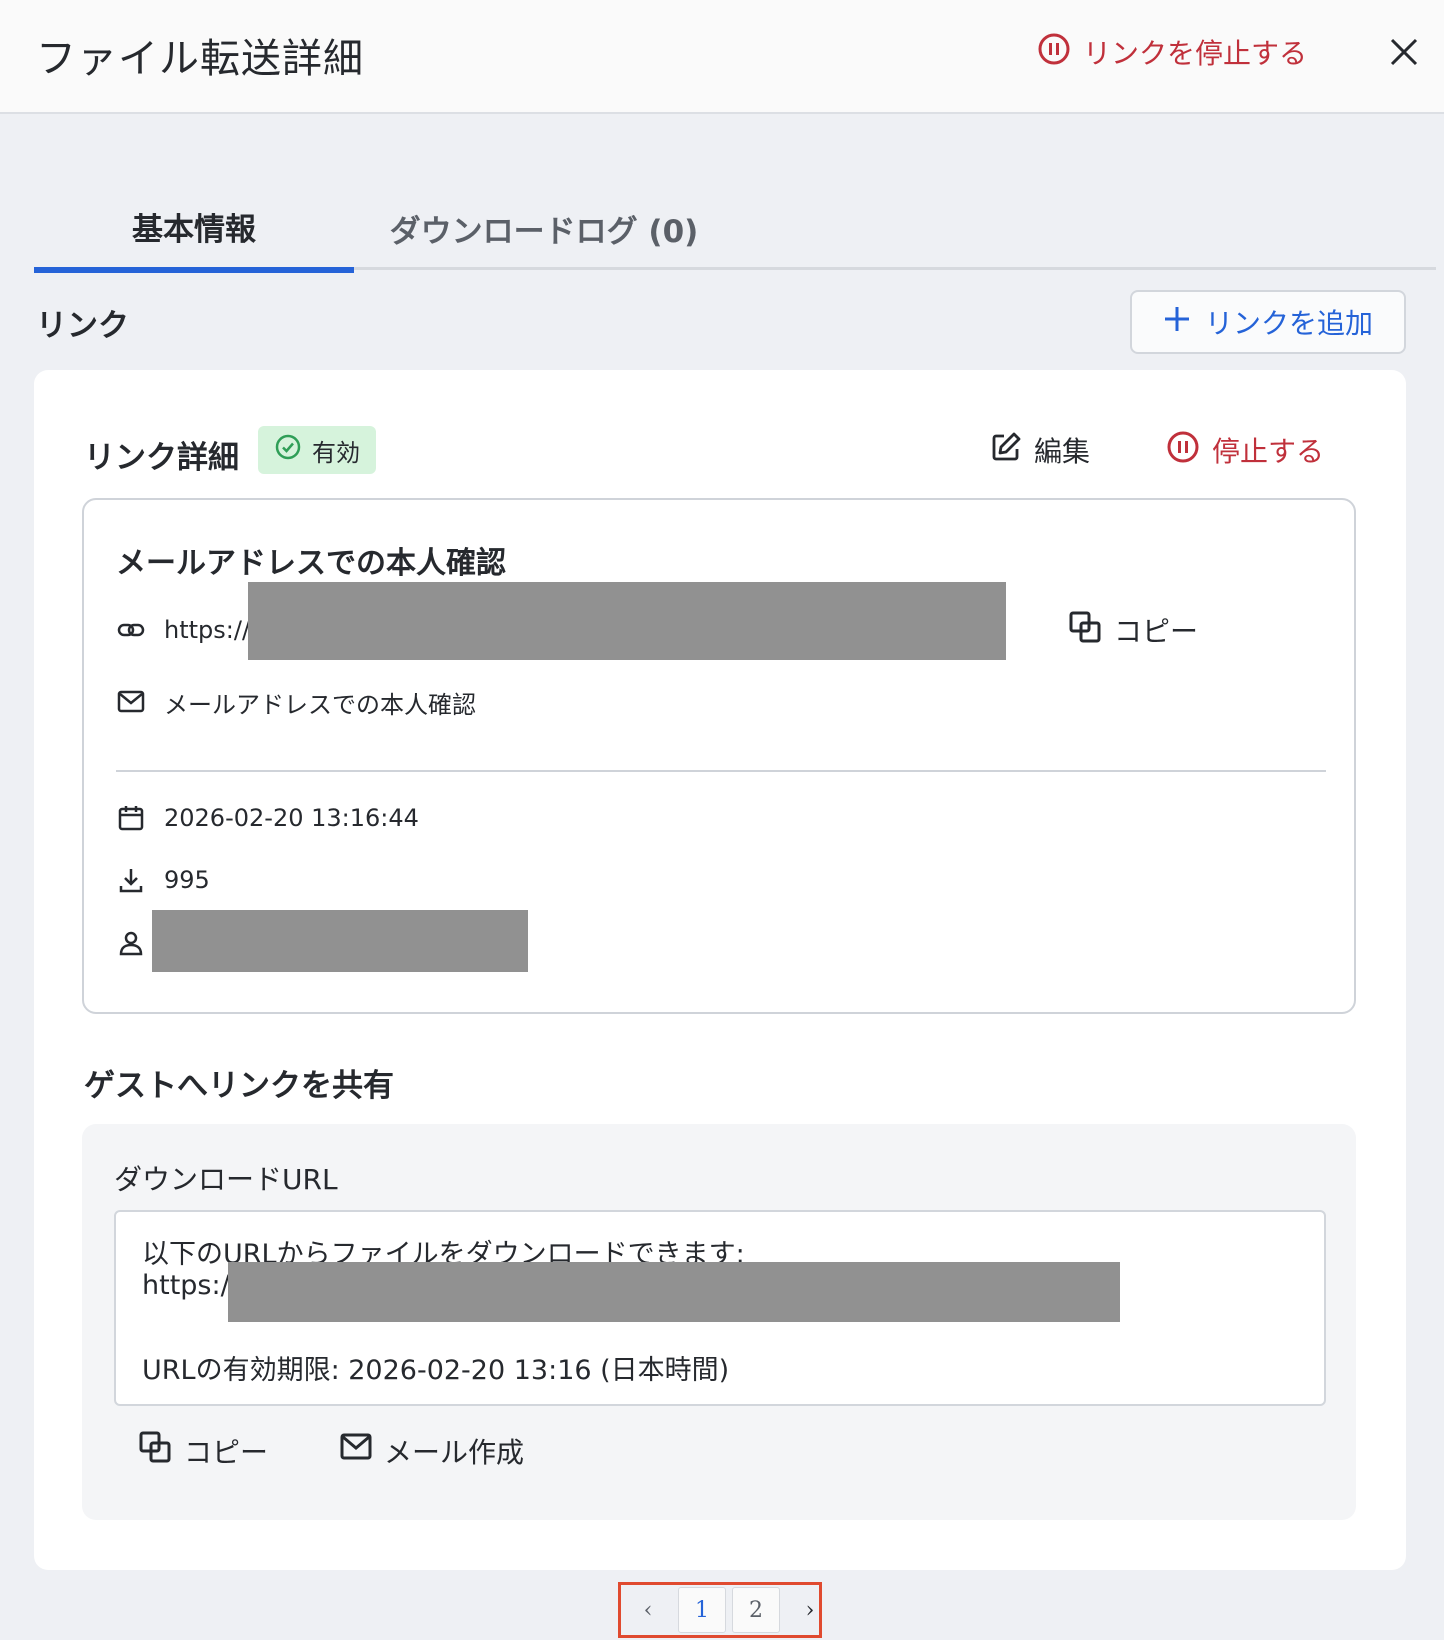  Describe the element at coordinates (722, 57) in the screenshot. I see `dialog-header: ファイル転送詳細 リンクを停止する` at that location.